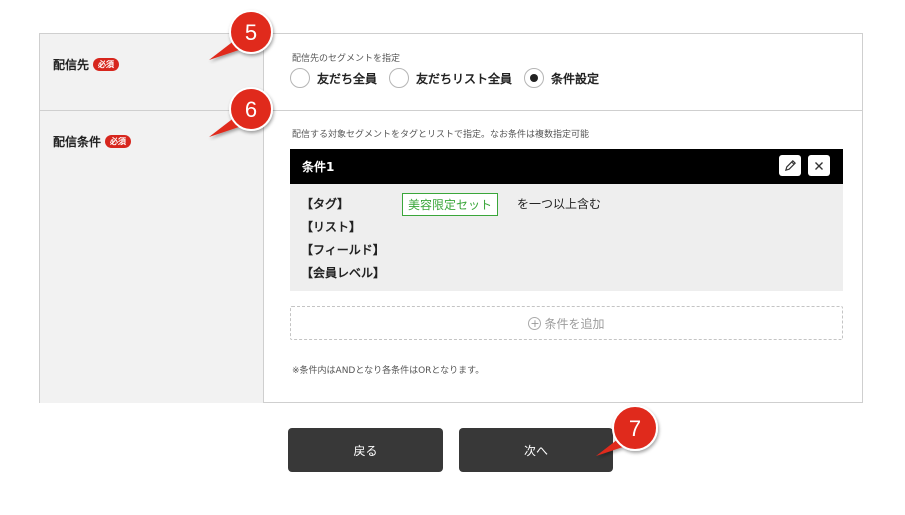 The image size is (905, 515). I want to click on delivery-target-radio-group: 友だち全員 友だちリスト全員 条件設定, so click(450, 78).